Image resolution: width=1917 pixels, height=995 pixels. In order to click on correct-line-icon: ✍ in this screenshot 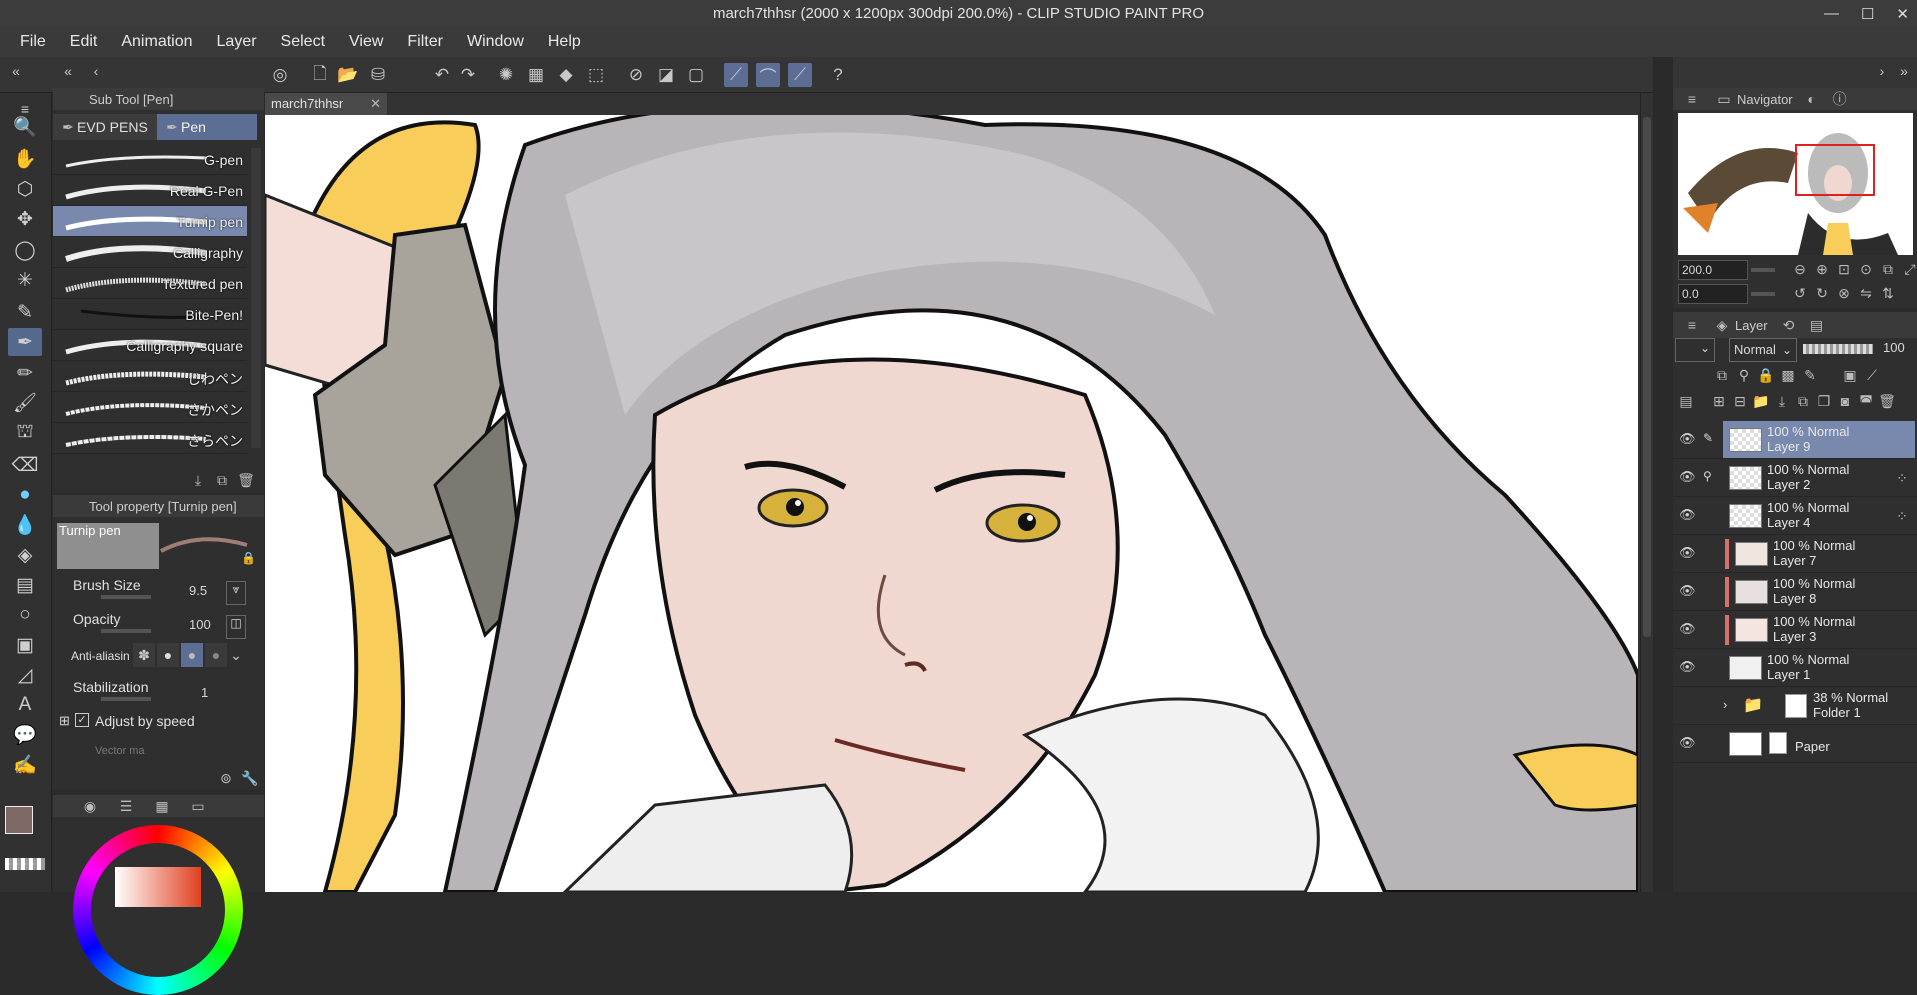, I will do `click(25, 765)`.